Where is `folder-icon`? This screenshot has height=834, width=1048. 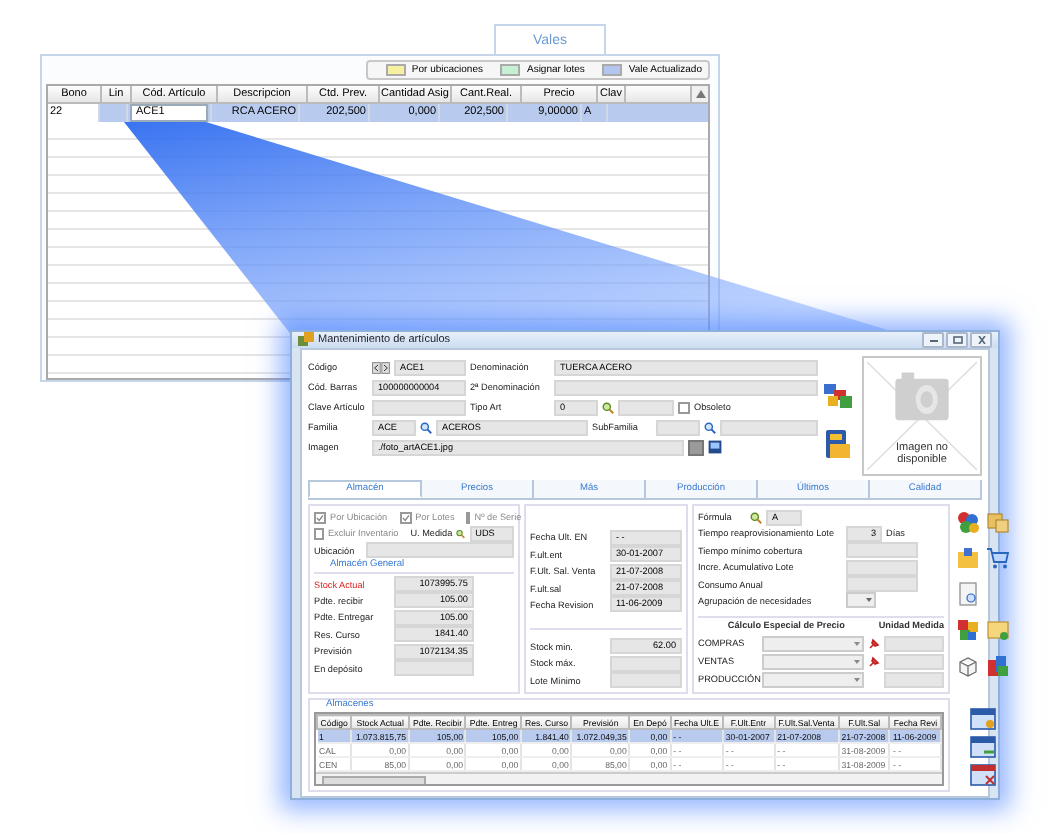
folder-icon is located at coordinates (968, 558).